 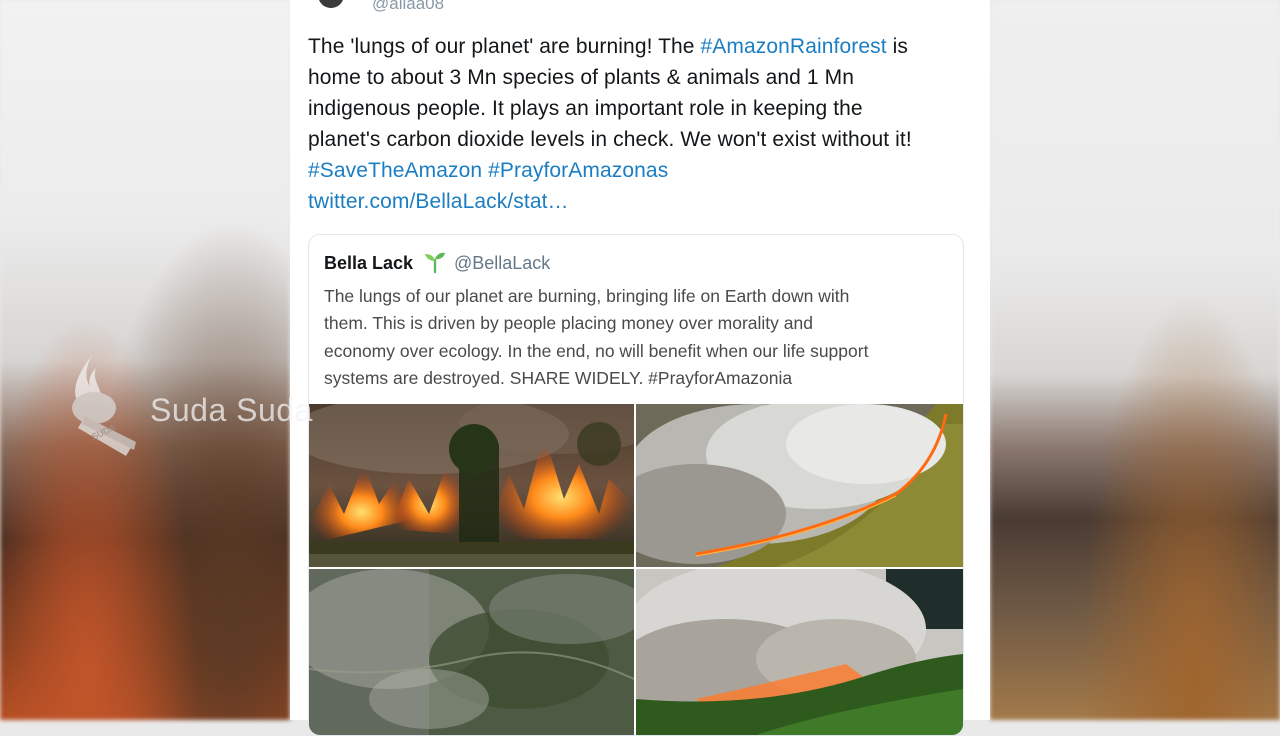 I want to click on forest-fire-photo, so click(x=471, y=485).